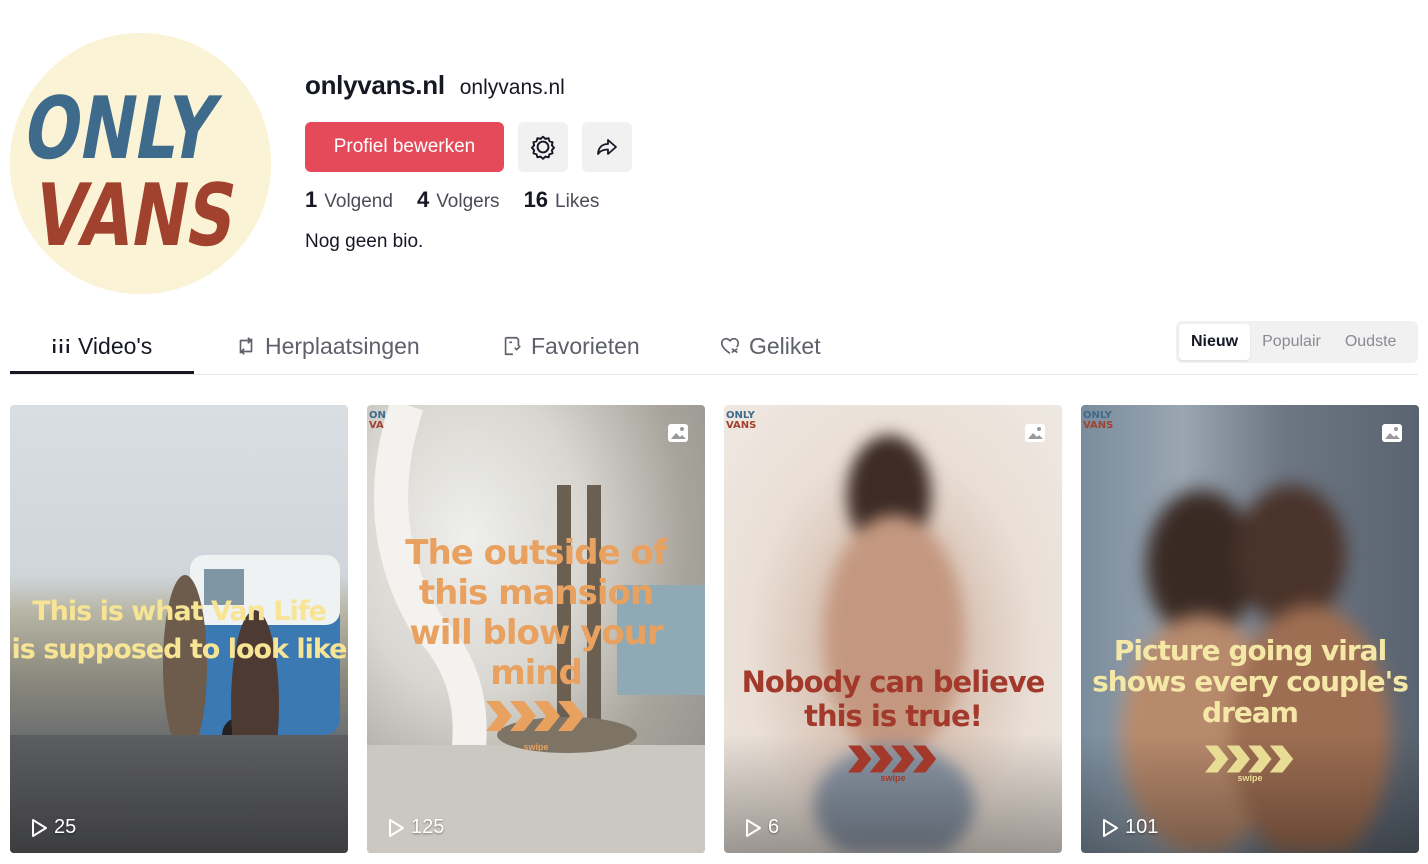 This screenshot has width=1428, height=864. What do you see at coordinates (585, 345) in the screenshot?
I see `tab-favorites-label: Favorieten` at bounding box center [585, 345].